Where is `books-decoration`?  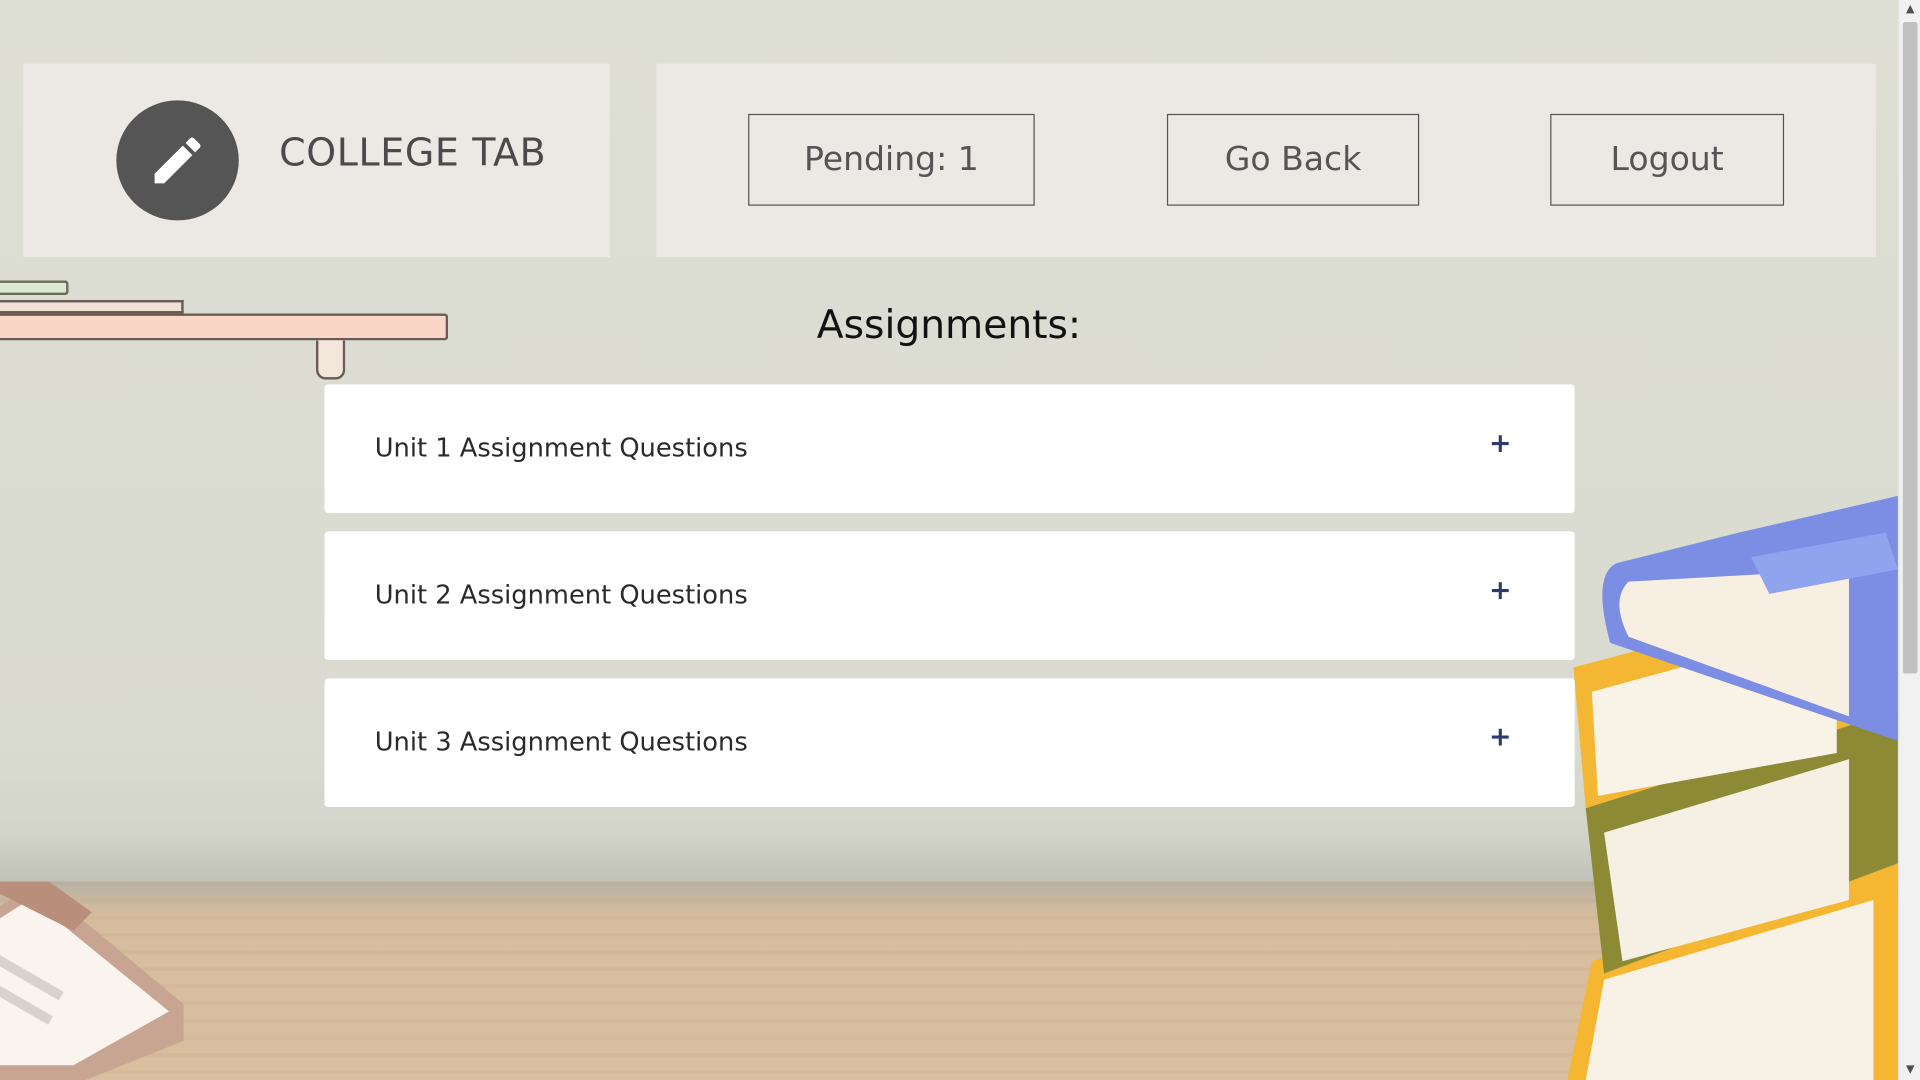 books-decoration is located at coordinates (1732, 787).